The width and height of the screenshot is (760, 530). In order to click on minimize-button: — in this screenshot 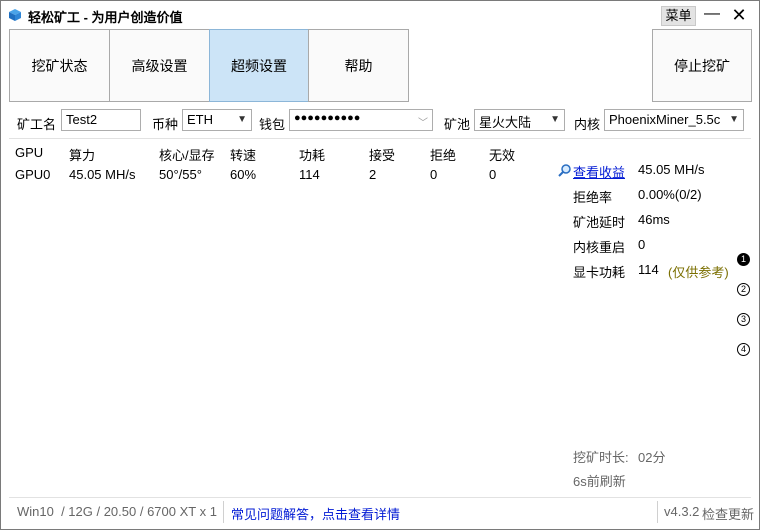, I will do `click(712, 15)`.